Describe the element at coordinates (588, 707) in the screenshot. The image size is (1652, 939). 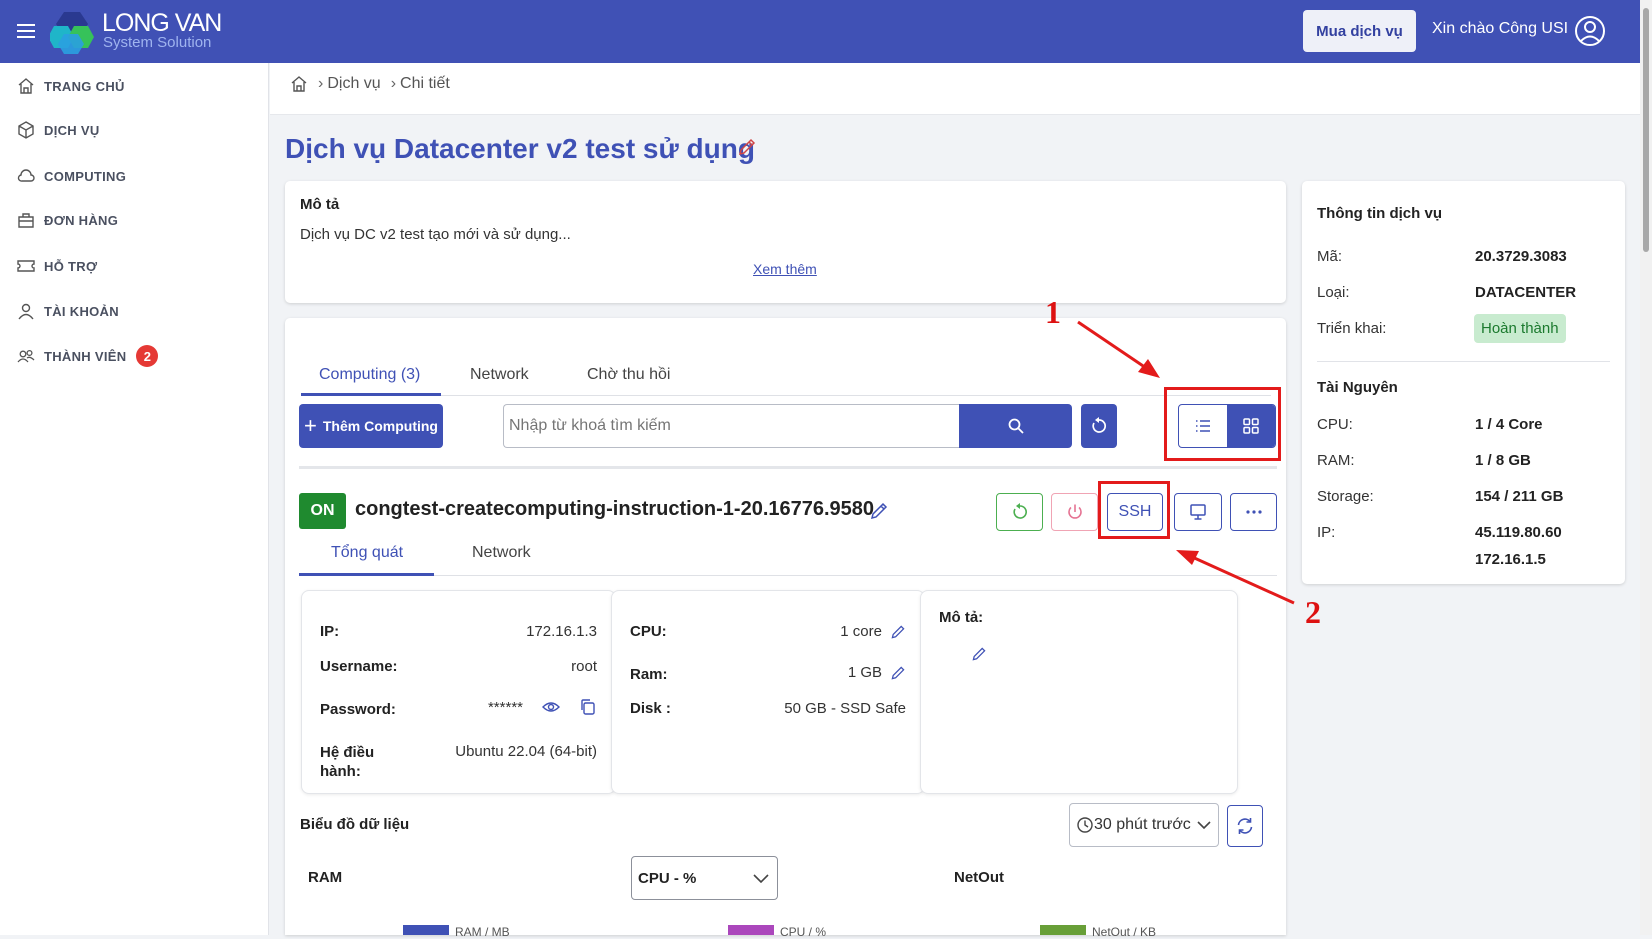
I see `copy-icon` at that location.